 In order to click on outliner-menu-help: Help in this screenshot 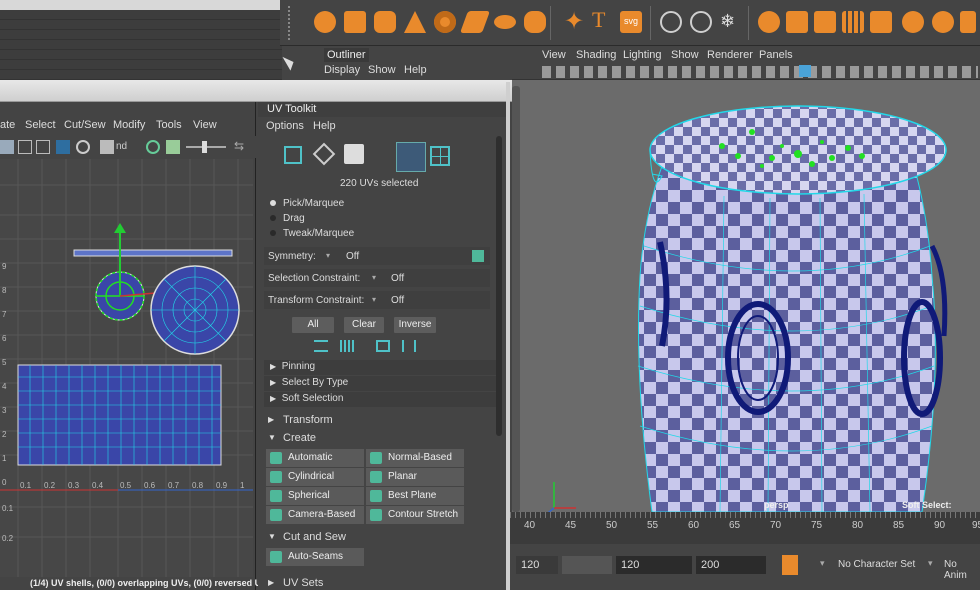, I will do `click(415, 70)`.